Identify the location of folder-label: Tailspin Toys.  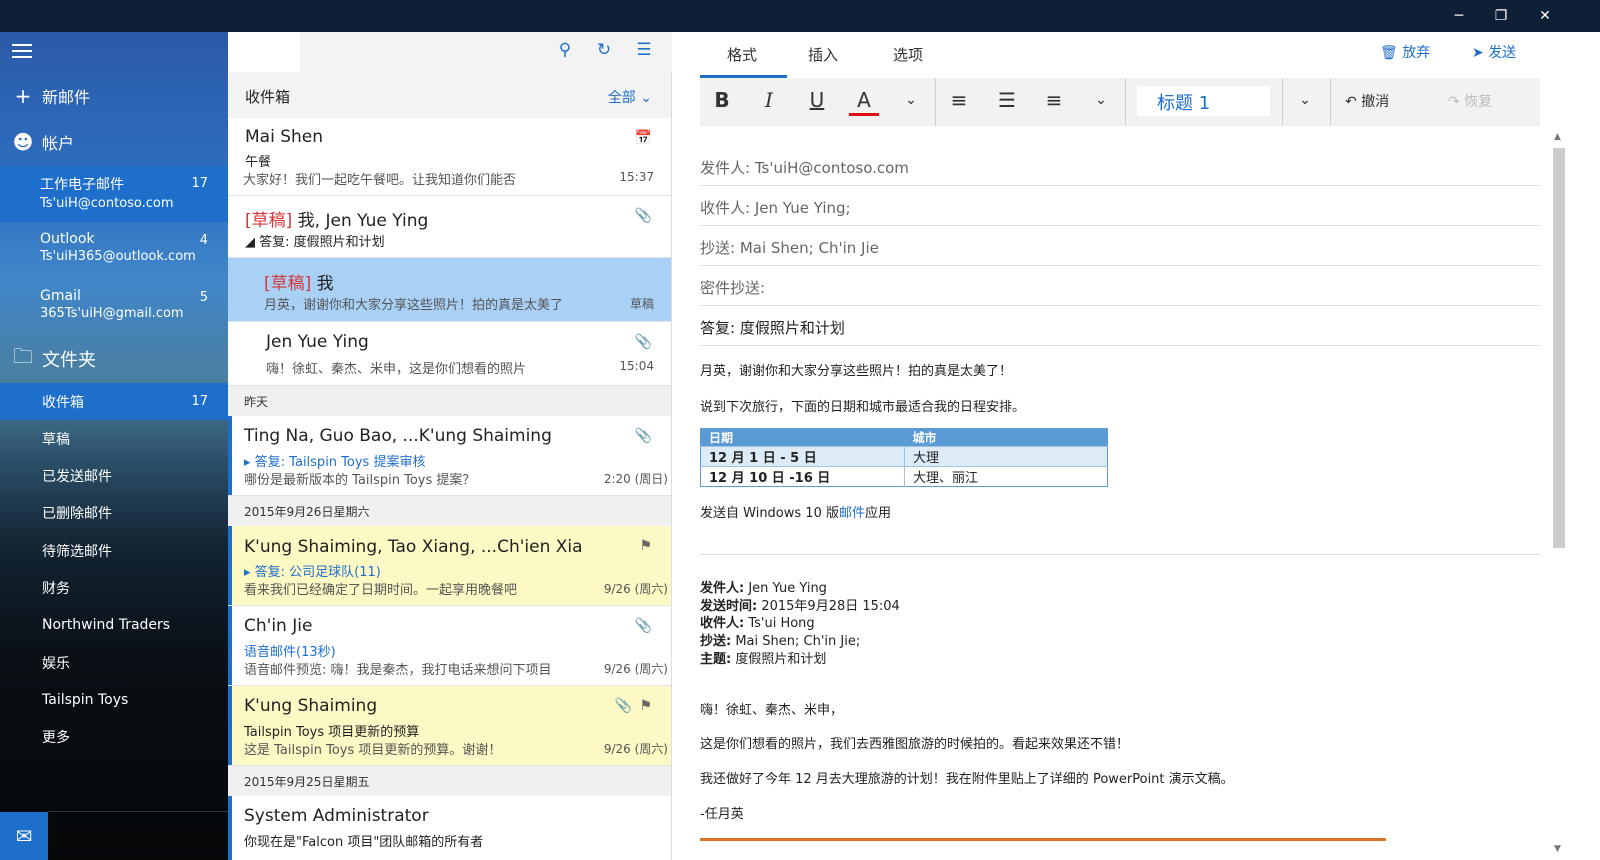
(85, 699).